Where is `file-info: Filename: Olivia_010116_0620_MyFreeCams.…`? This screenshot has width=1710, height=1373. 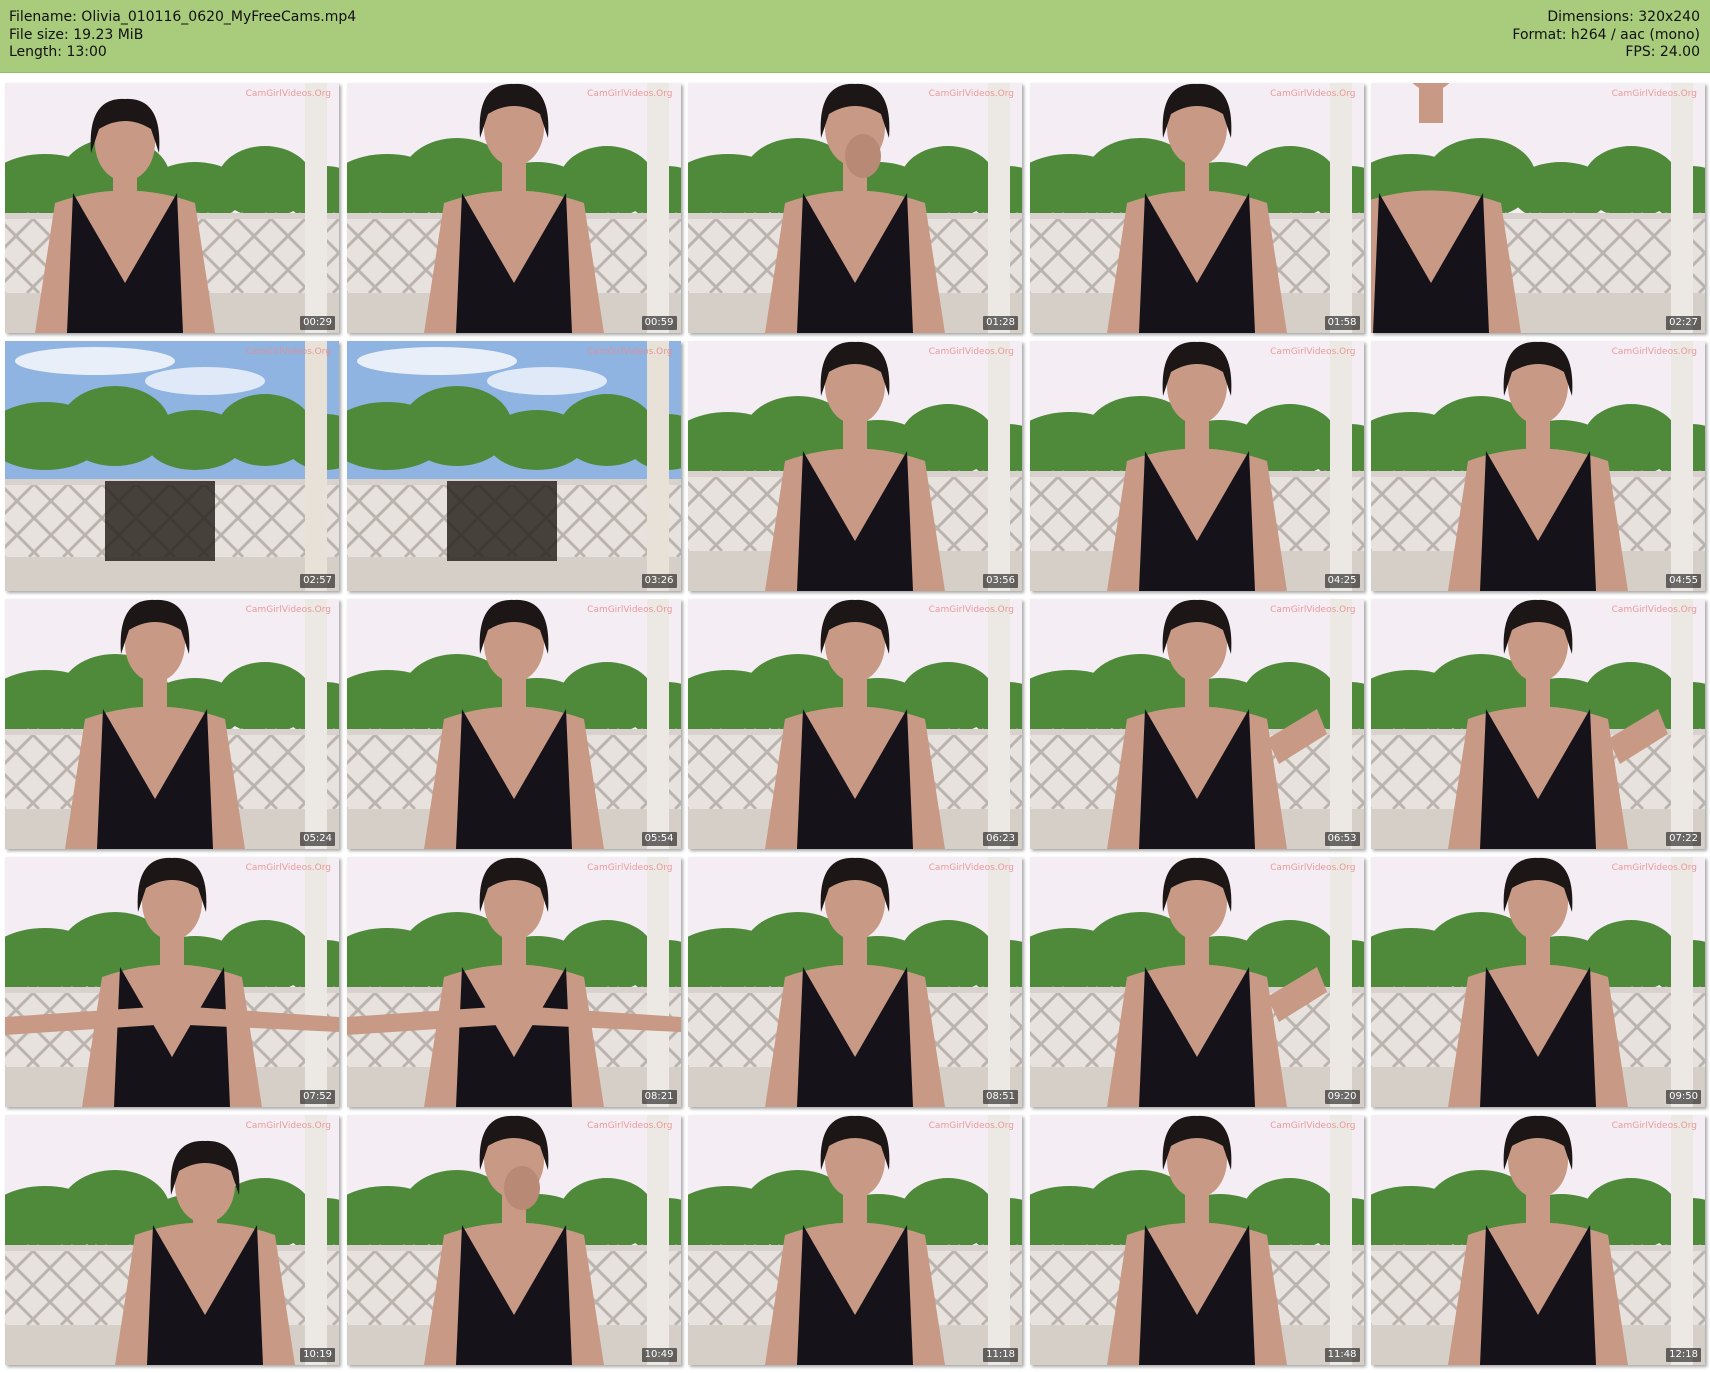
file-info: Filename: Olivia_010116_0620_MyFreeCams.… is located at coordinates (182, 35).